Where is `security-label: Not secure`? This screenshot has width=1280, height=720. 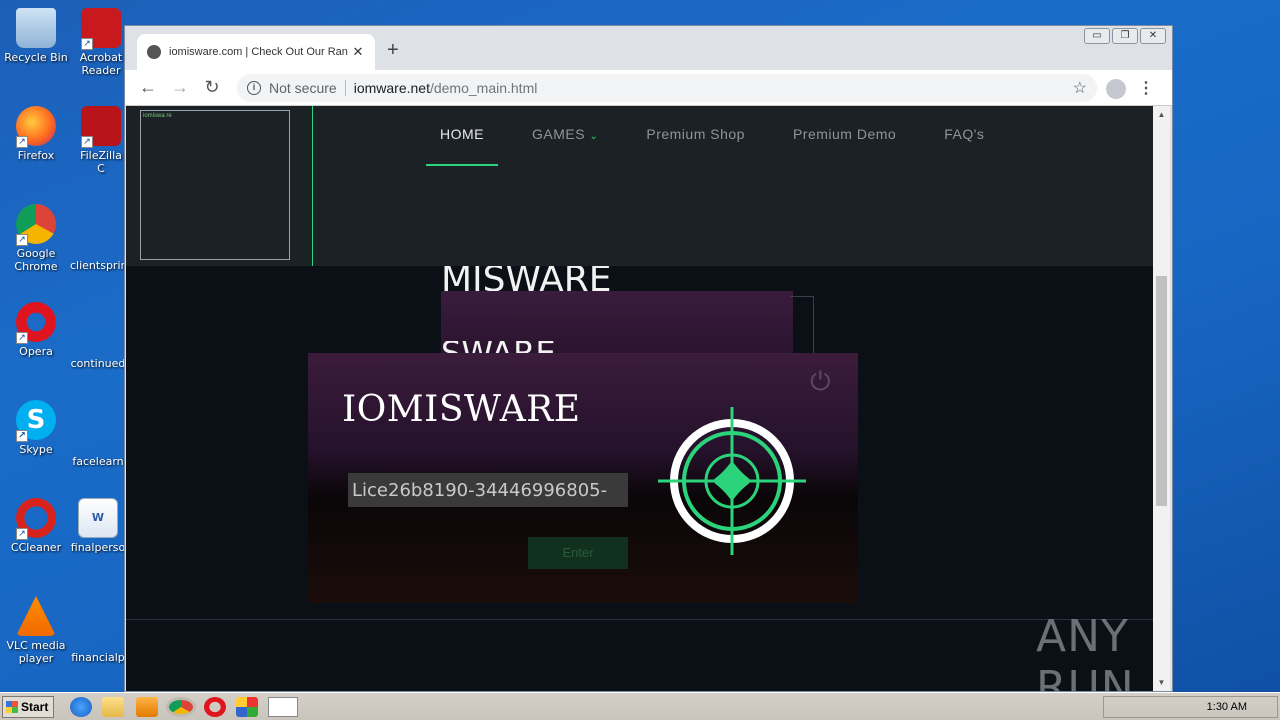
security-label: Not secure is located at coordinates (303, 88).